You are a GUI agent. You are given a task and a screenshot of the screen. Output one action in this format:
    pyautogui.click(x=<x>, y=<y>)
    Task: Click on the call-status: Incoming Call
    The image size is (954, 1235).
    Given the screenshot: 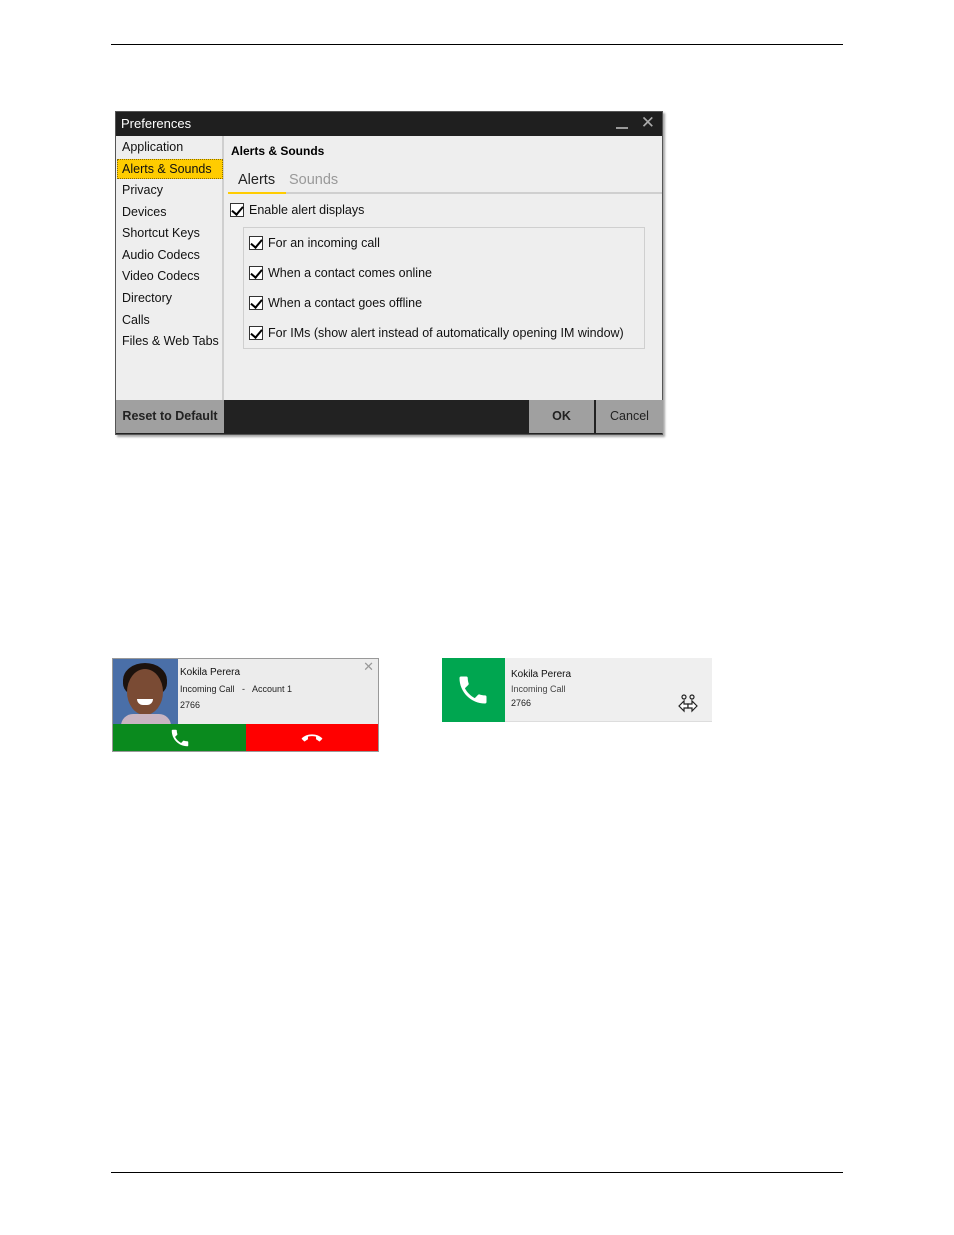 What is the action you would take?
    pyautogui.click(x=538, y=689)
    